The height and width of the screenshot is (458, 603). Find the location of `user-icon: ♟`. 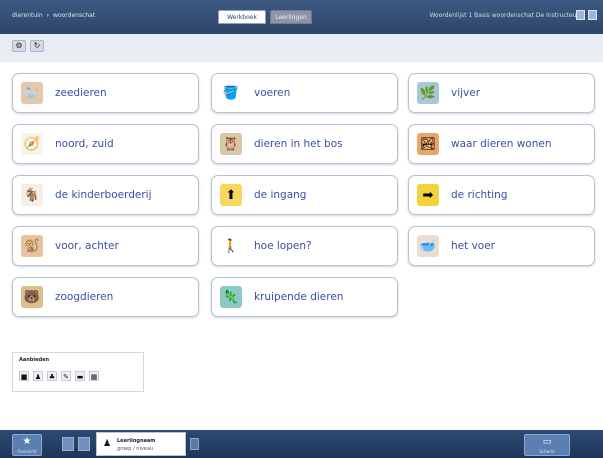

user-icon: ♟ is located at coordinates (107, 444).